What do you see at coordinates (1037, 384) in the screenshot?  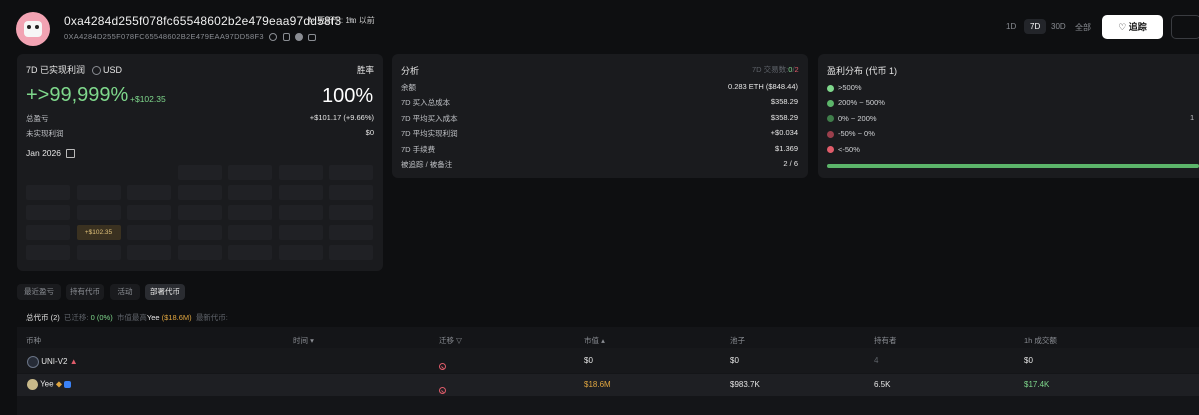 I see `volume-value: $17.4K` at bounding box center [1037, 384].